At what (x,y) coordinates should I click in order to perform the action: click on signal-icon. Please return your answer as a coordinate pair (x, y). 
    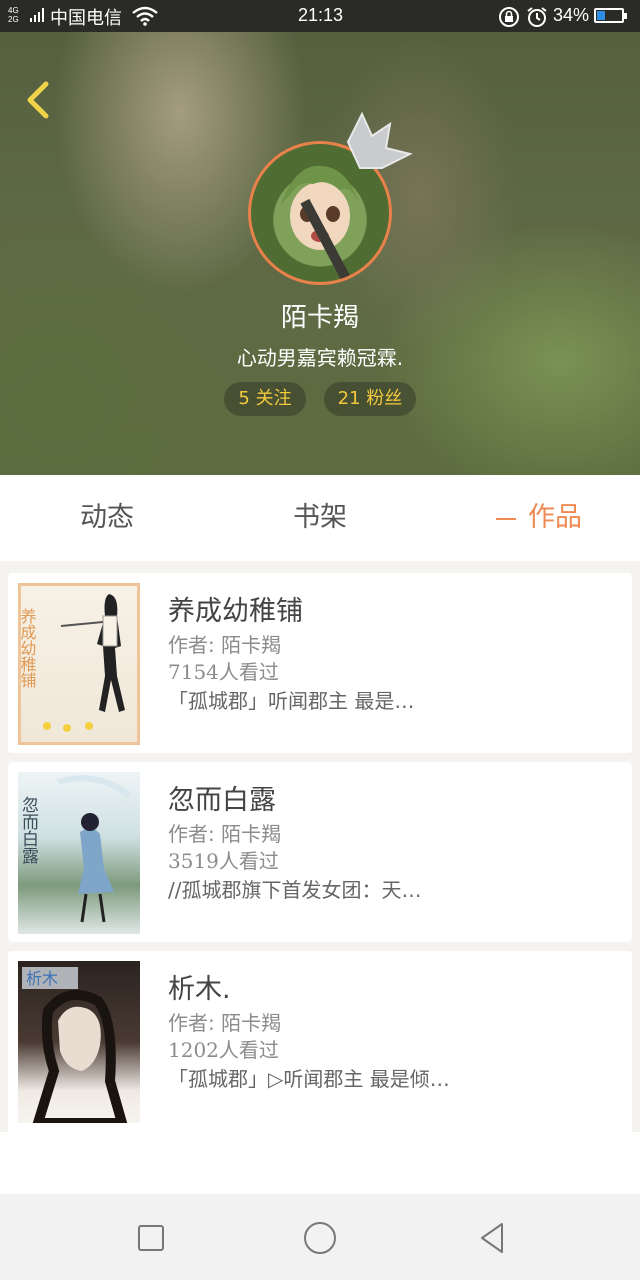
    Looking at the image, I should click on (38, 15).